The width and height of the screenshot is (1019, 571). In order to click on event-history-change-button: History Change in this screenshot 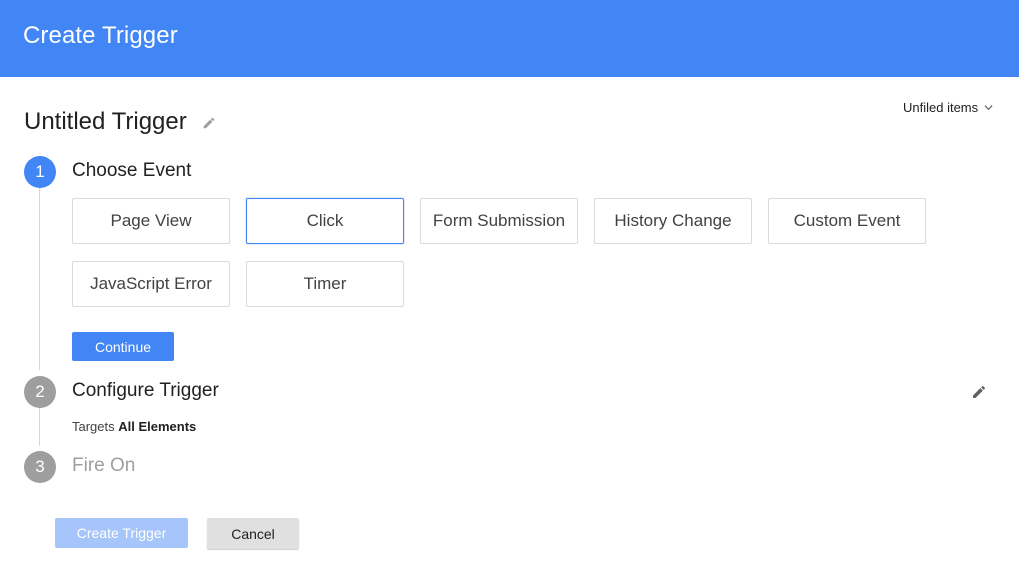, I will do `click(673, 221)`.